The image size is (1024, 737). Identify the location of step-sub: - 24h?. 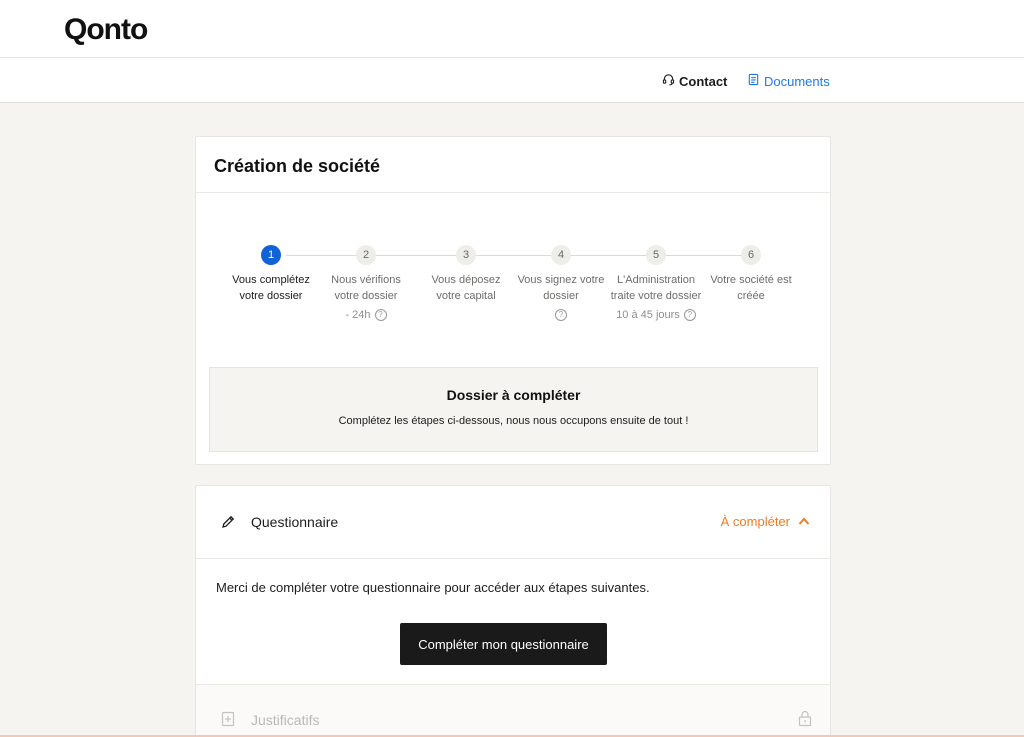
(366, 315).